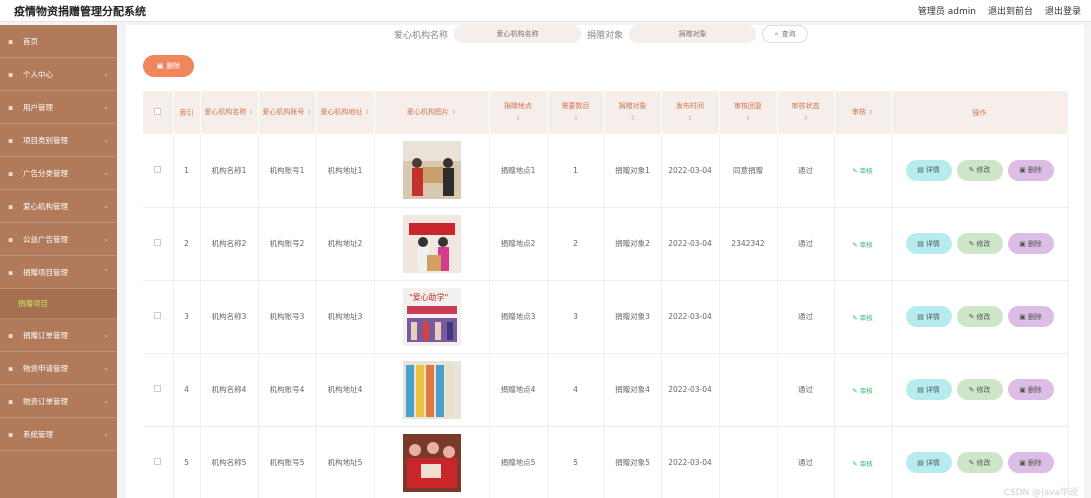  What do you see at coordinates (58, 335) in the screenshot?
I see `sidebar-item-donation-orders: ▪ 捐赠订单管理 ⌄` at bounding box center [58, 335].